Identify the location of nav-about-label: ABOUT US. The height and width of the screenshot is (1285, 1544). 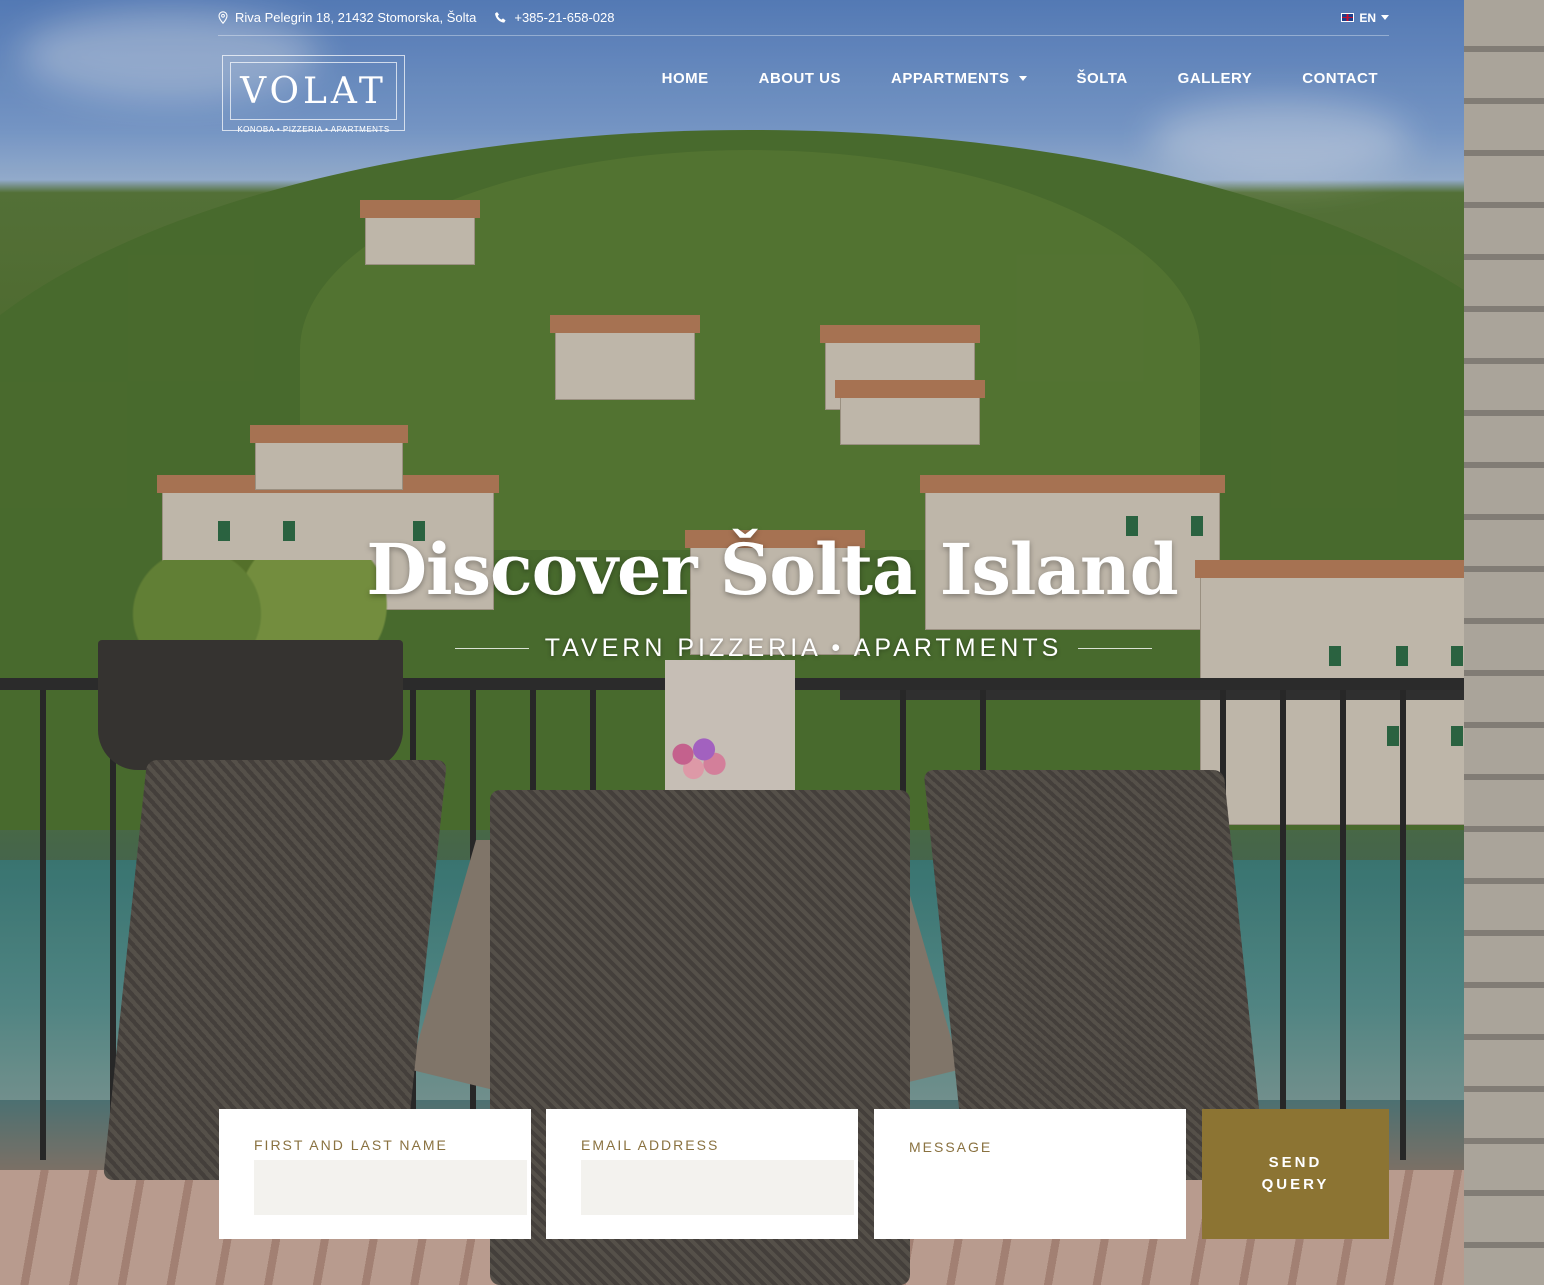
(799, 78).